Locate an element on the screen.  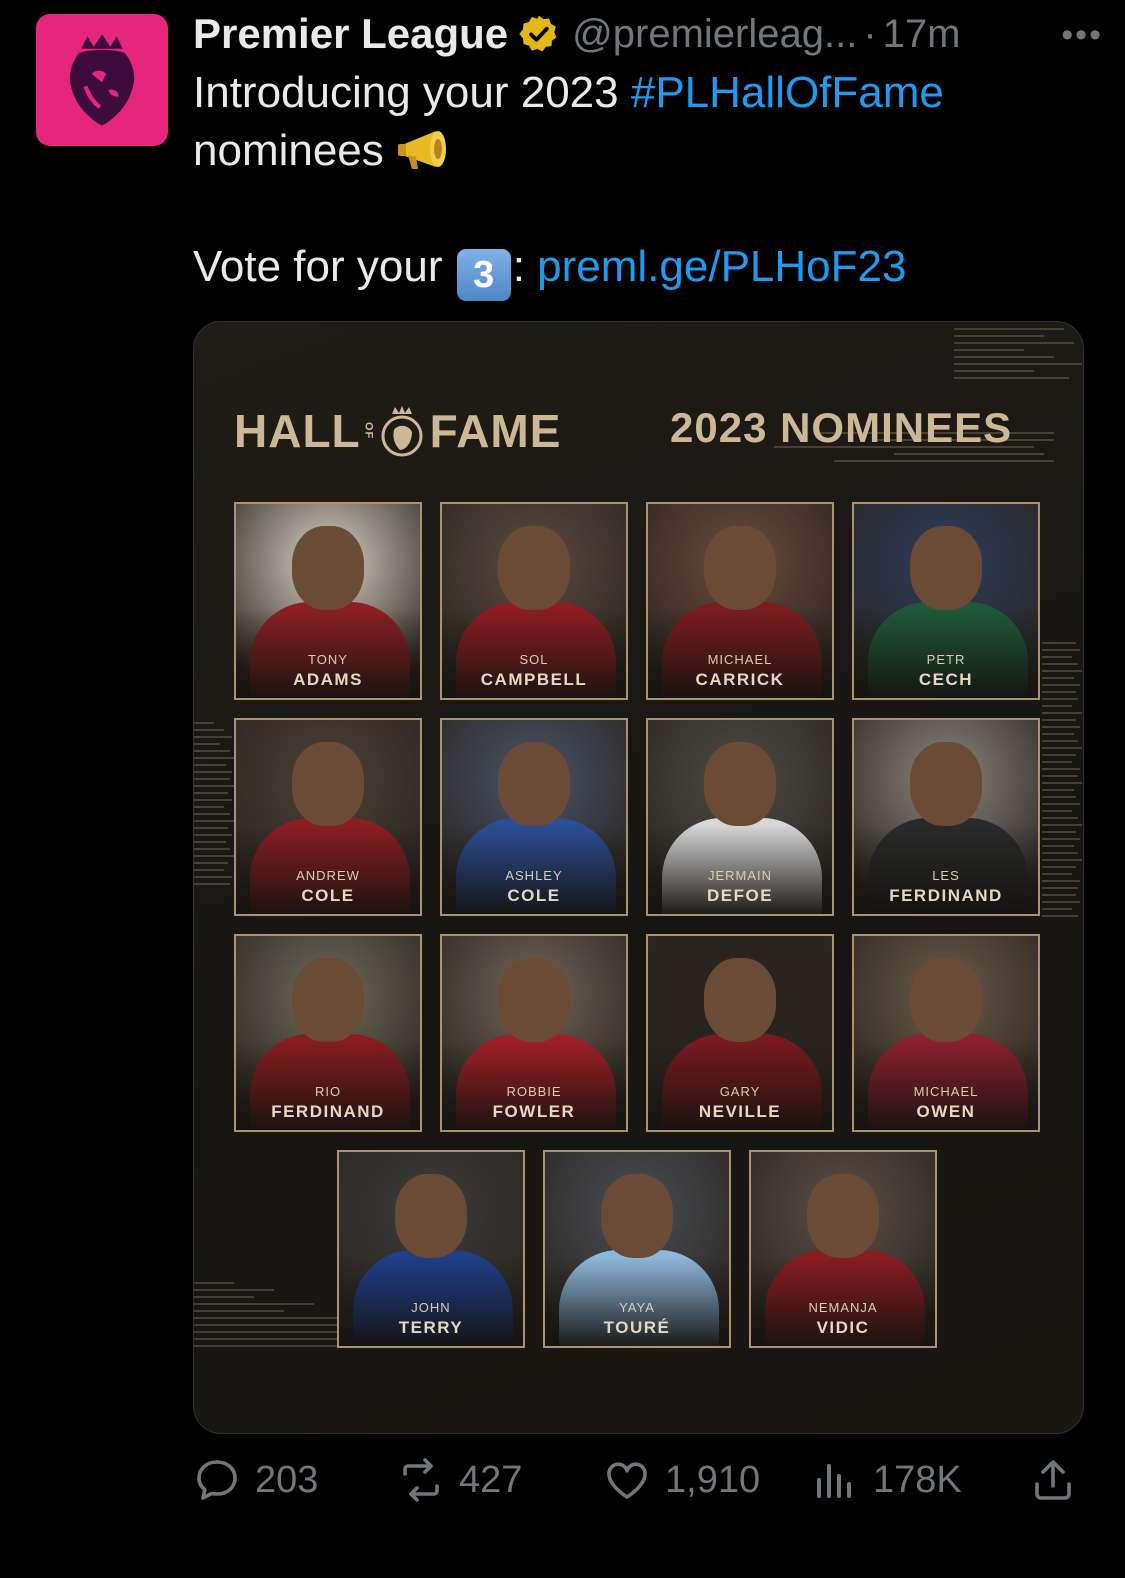
tweet-header: Premier League @premierleag... · 17m ••• is located at coordinates (648, 34).